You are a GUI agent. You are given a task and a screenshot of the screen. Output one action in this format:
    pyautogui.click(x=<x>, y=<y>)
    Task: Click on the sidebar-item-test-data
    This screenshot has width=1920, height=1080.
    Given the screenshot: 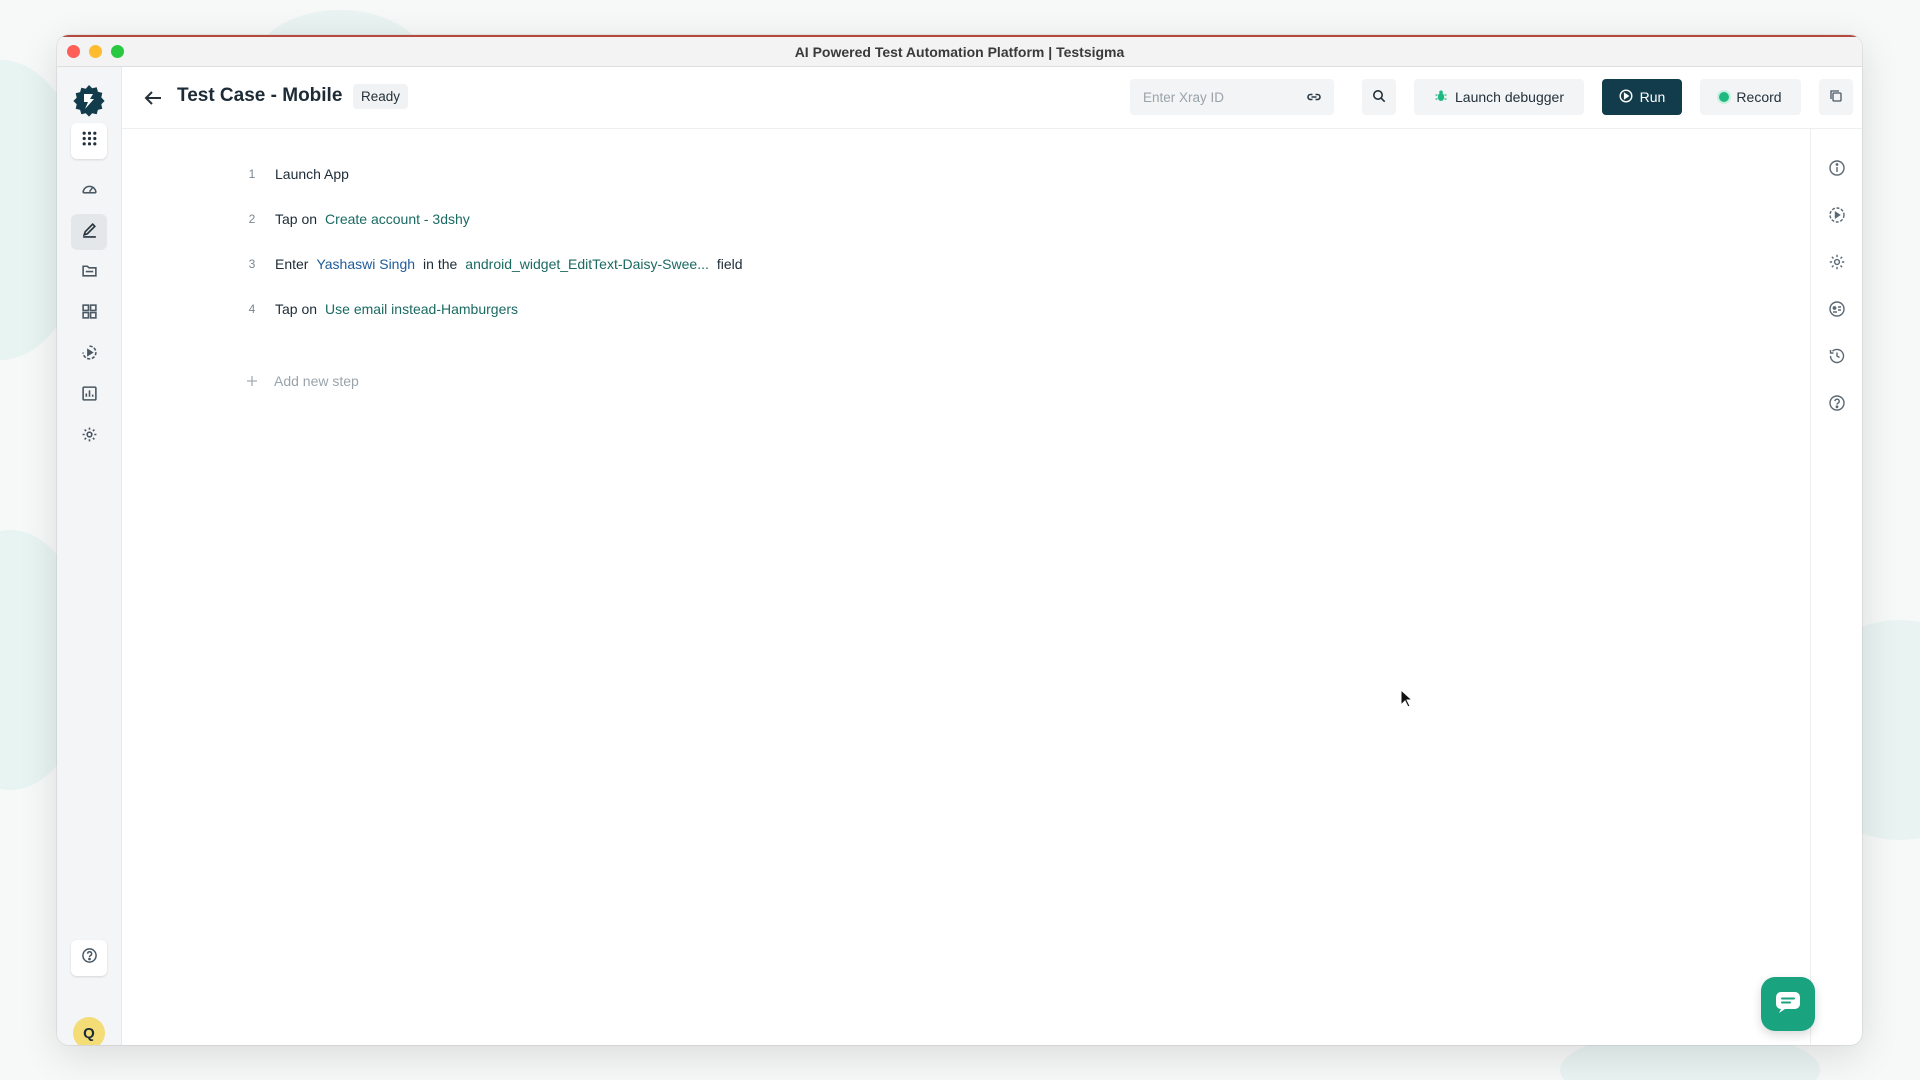 What is the action you would take?
    pyautogui.click(x=89, y=273)
    